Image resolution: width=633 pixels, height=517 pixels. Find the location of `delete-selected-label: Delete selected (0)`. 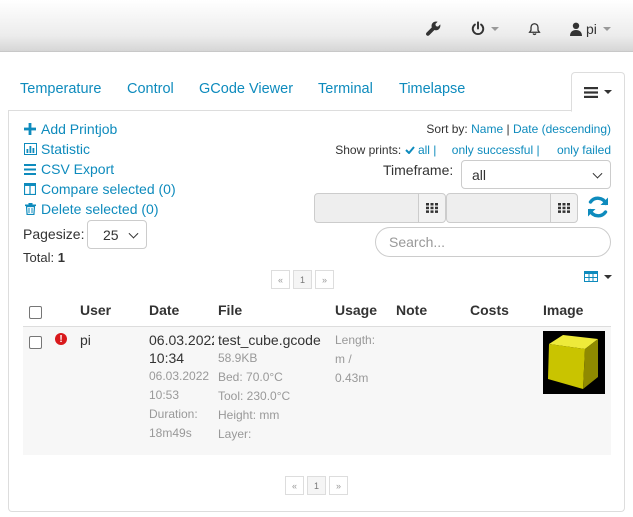

delete-selected-label: Delete selected (0) is located at coordinates (100, 209).